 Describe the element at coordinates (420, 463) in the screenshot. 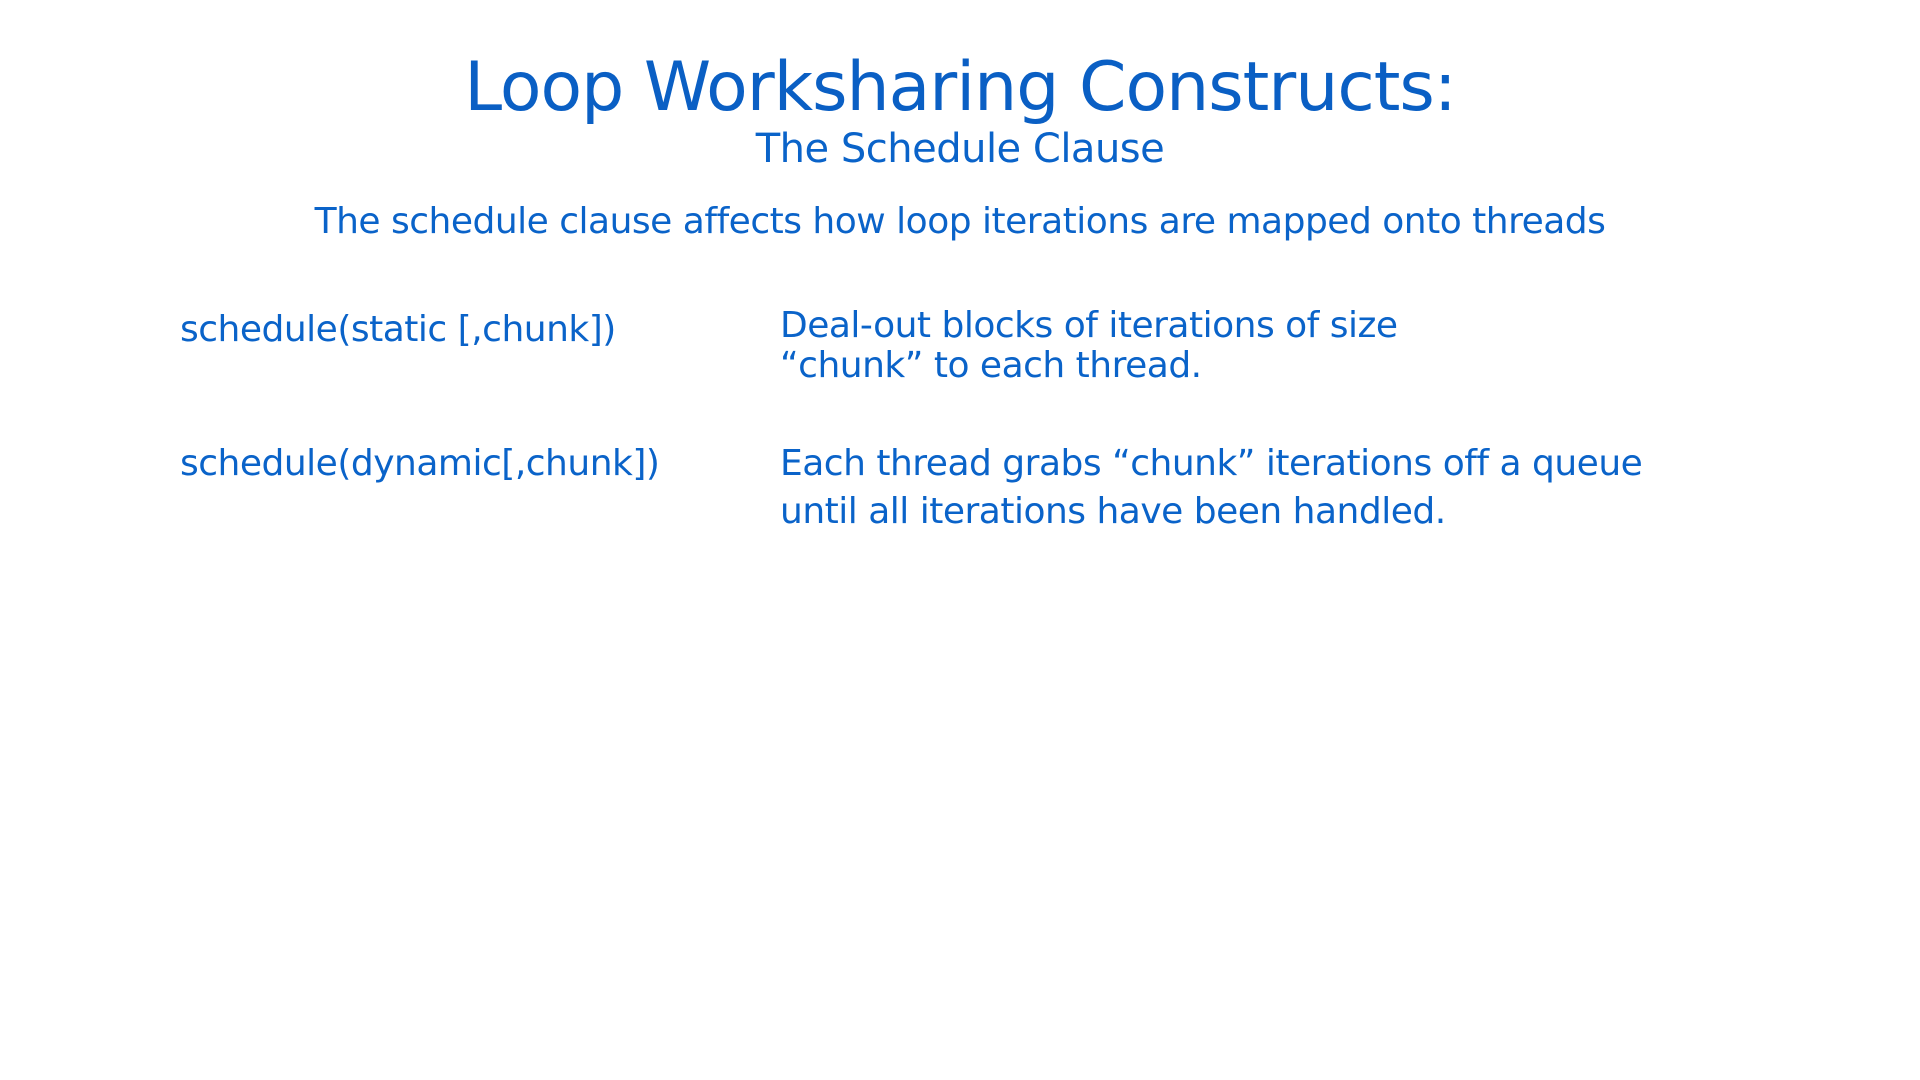

I see `schedule-dynamic-clause: schedule(dynamic[,chunk])` at that location.